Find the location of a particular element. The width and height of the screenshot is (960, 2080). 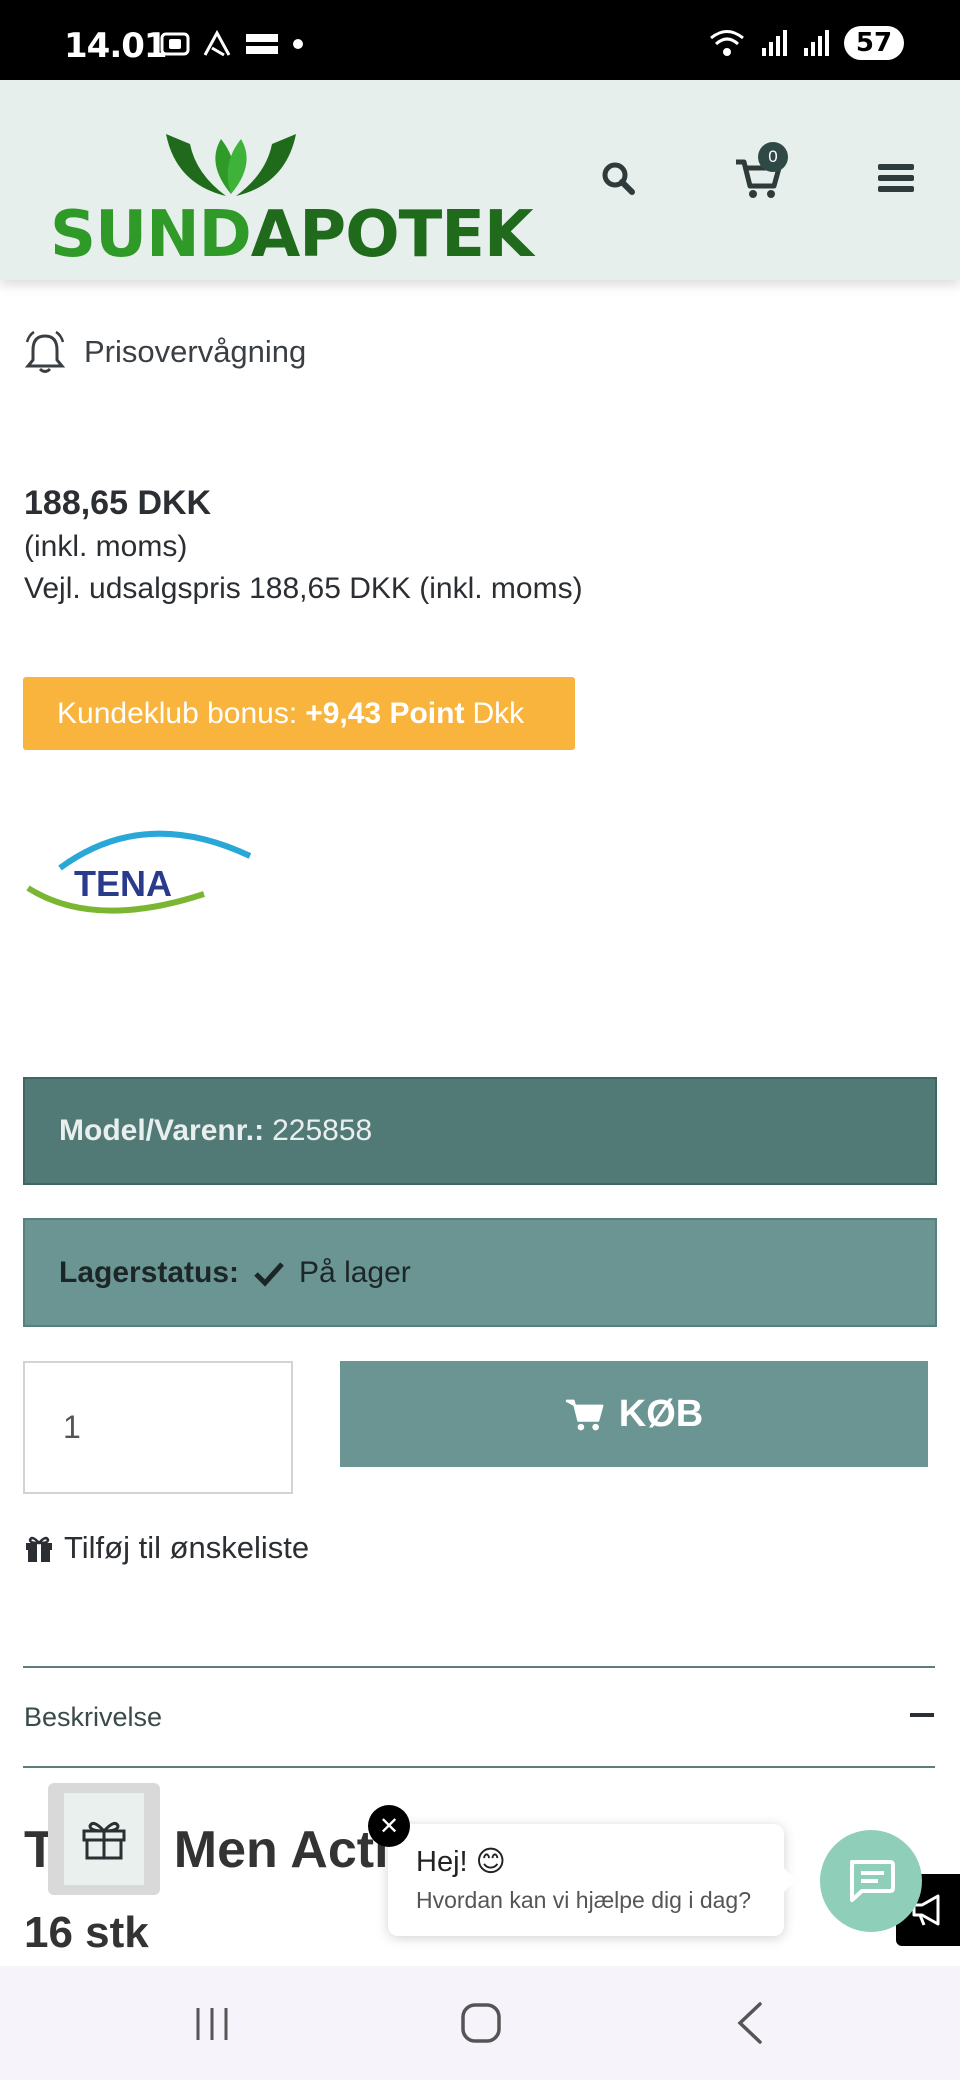

quantity-input: 1 is located at coordinates (158, 1427).